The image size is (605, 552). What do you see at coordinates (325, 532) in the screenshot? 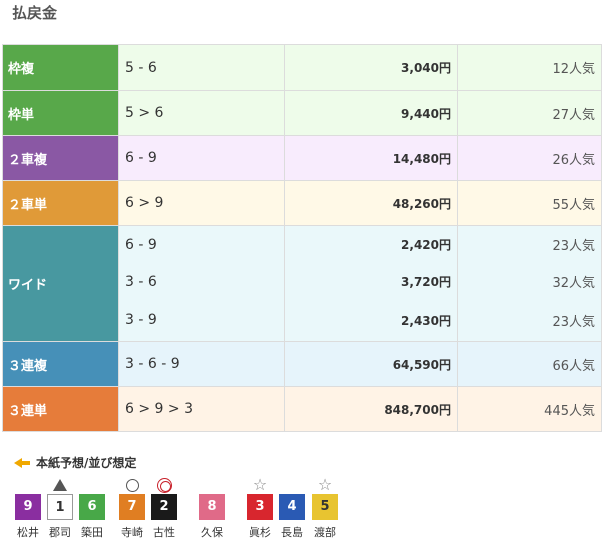
I see `racer-name: 渡部` at bounding box center [325, 532].